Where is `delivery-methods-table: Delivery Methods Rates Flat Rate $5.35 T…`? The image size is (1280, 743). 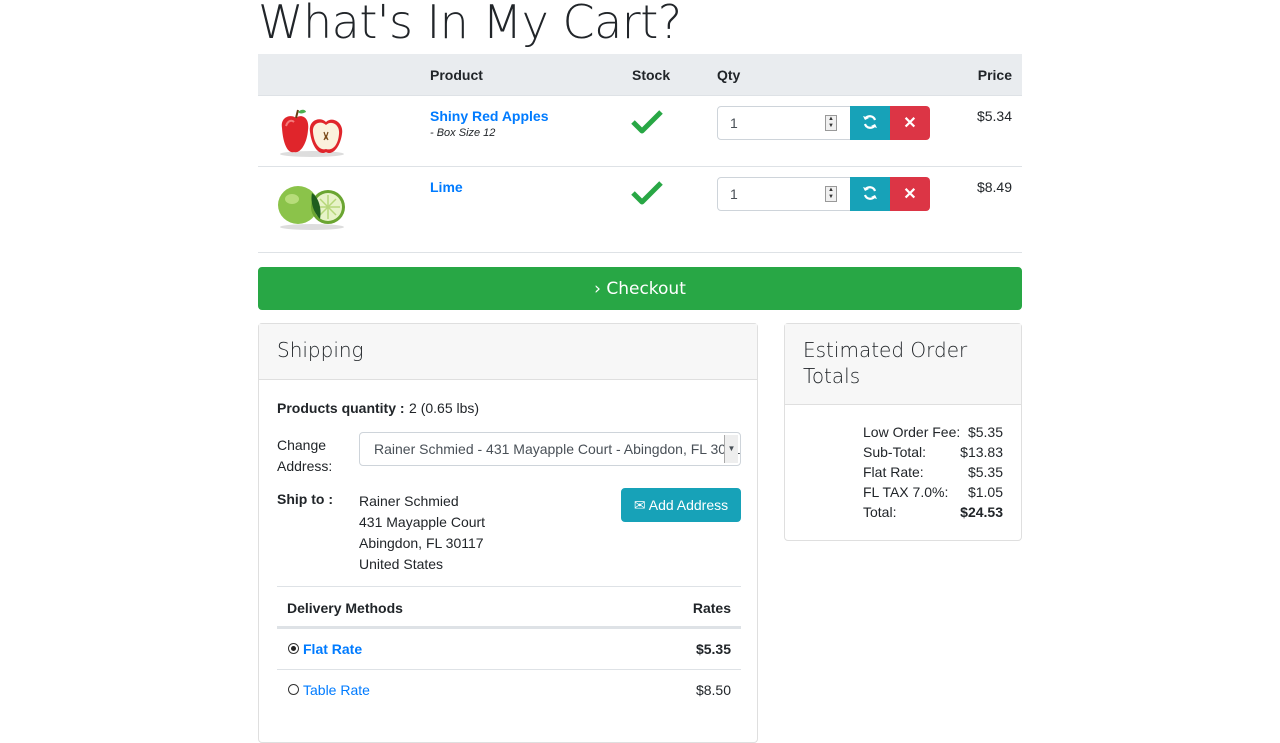 delivery-methods-table: Delivery Methods Rates Flat Rate $5.35 T… is located at coordinates (509, 648).